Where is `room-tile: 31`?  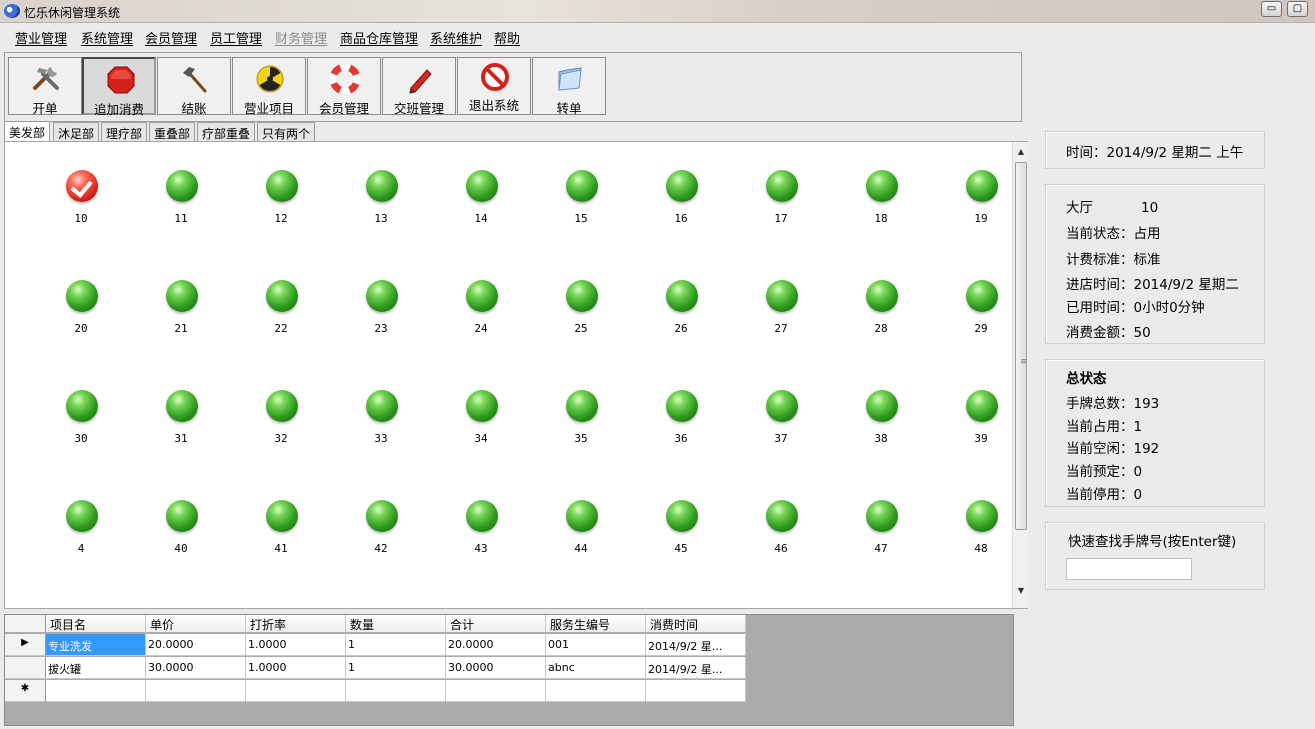 room-tile: 31 is located at coordinates (181, 430).